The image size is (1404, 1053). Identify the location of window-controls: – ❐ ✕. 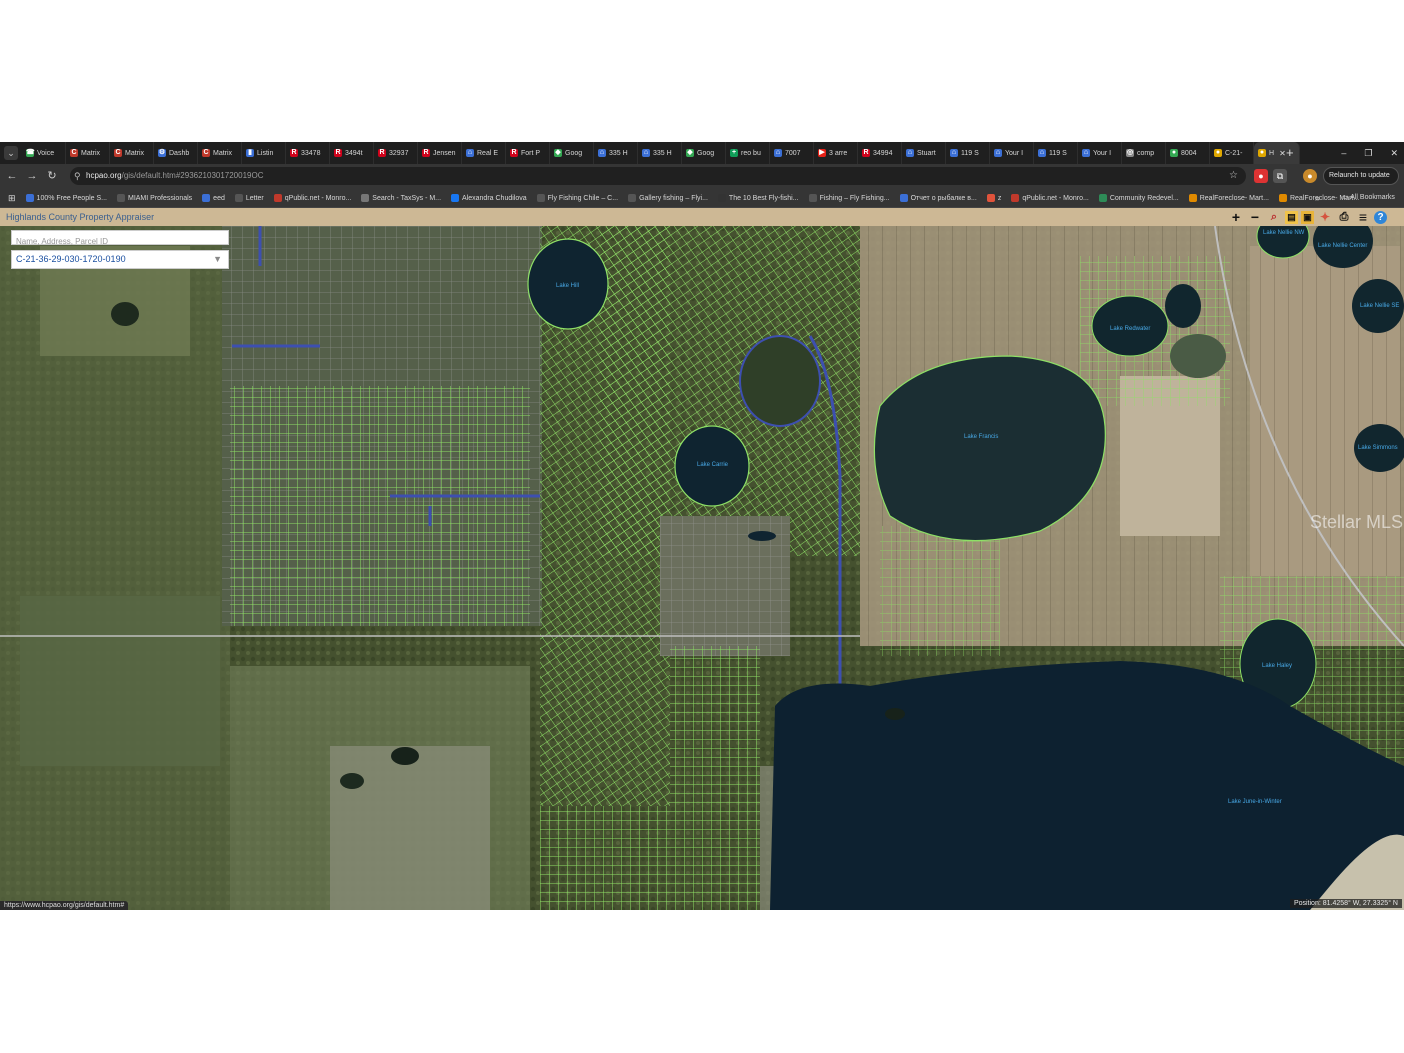
(1369, 153).